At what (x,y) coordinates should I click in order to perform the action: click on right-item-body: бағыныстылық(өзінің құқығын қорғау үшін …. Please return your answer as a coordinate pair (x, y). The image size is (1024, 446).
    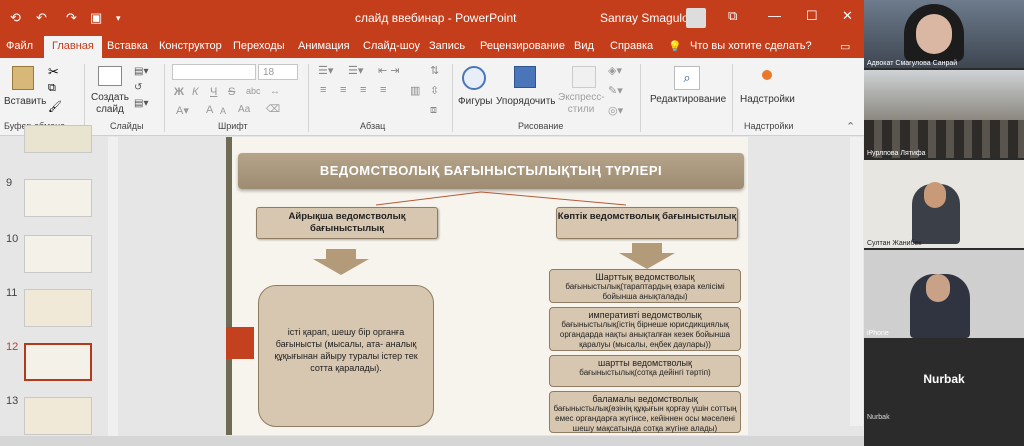
    Looking at the image, I should click on (645, 418).